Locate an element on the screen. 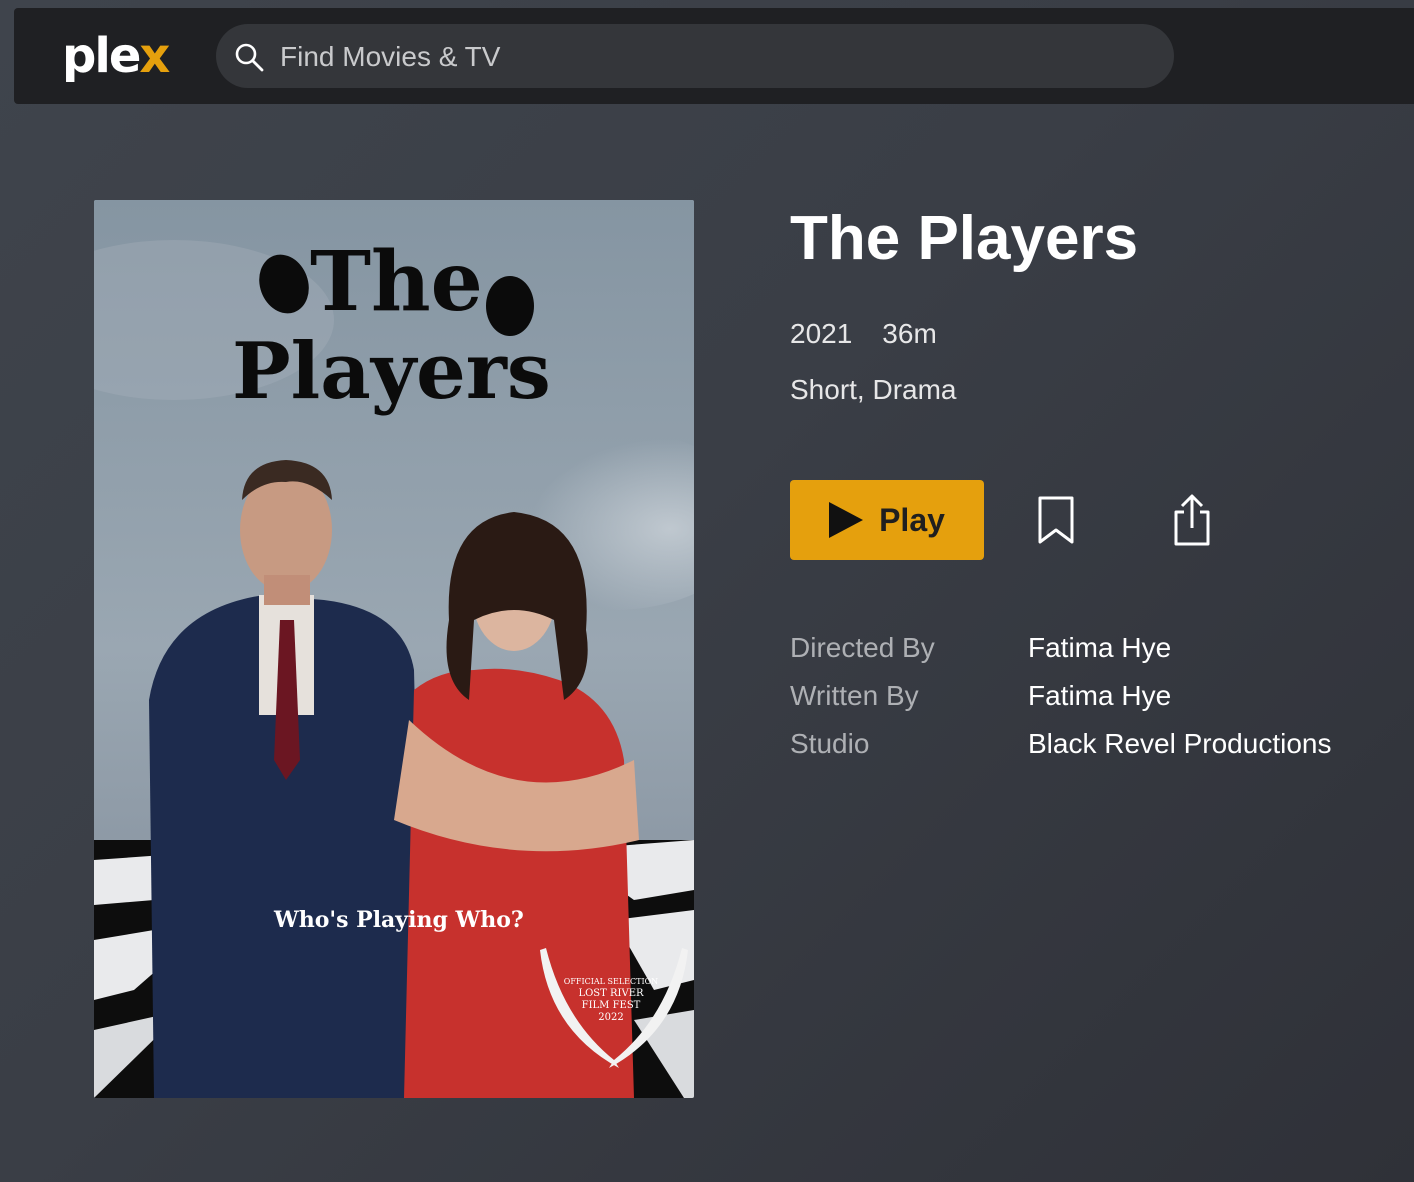  movie-genres: Short, Drama is located at coordinates (873, 389).